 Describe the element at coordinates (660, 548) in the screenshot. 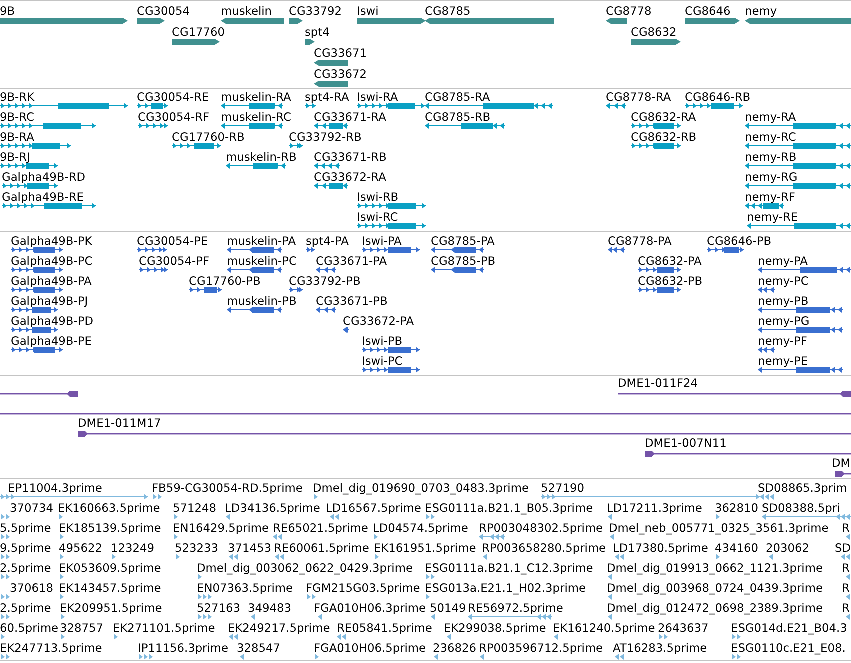

I see `feature-label: LD17380.5prime` at that location.